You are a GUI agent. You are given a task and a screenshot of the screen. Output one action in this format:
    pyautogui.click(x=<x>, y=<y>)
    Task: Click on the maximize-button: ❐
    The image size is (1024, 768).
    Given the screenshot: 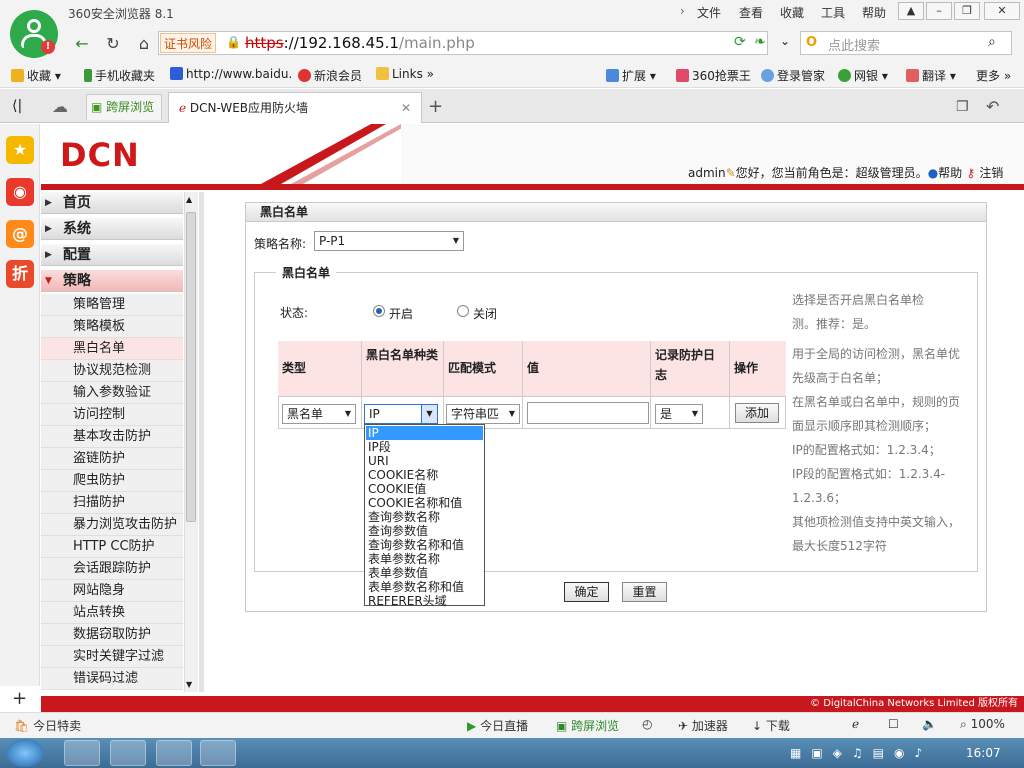 What is the action you would take?
    pyautogui.click(x=967, y=11)
    